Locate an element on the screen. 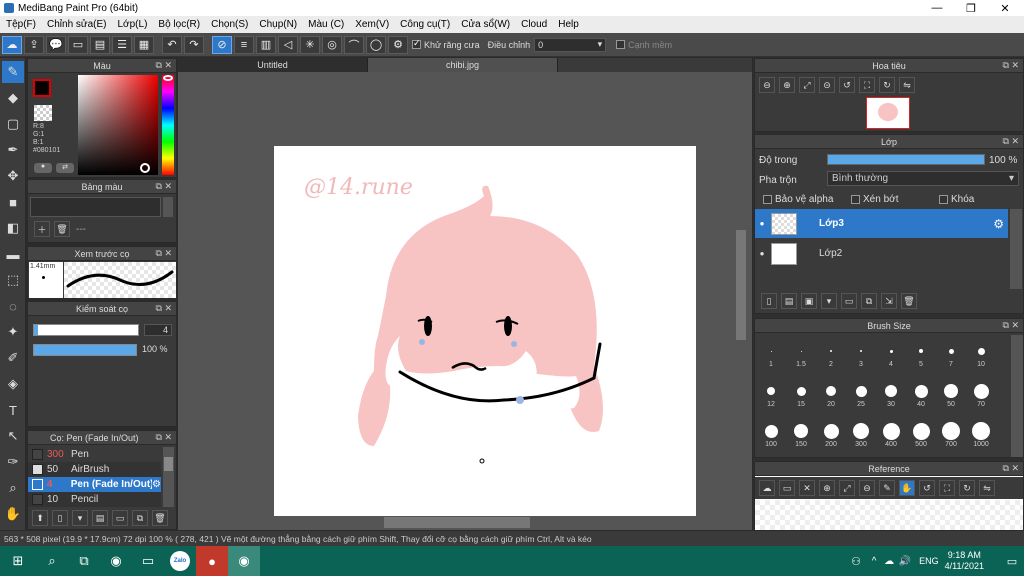 This screenshot has width=1024, height=576. primary-color-swatch is located at coordinates (42, 88).